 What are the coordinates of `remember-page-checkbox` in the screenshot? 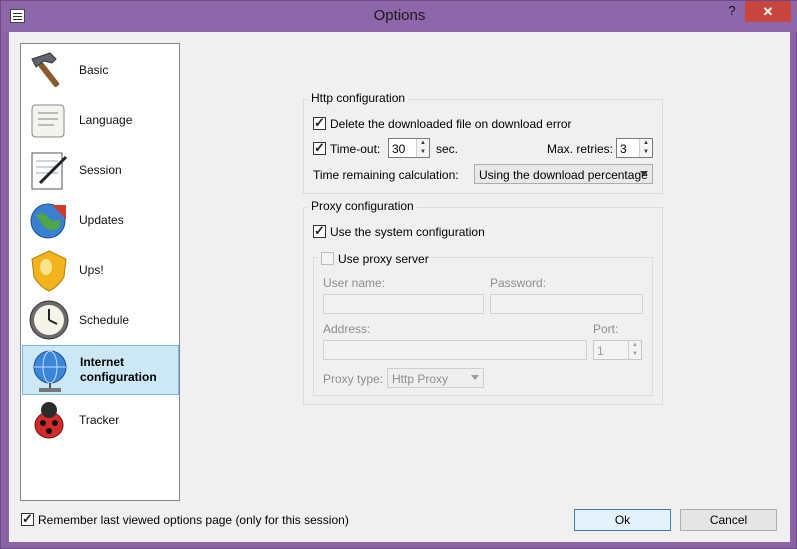 It's located at (27, 519).